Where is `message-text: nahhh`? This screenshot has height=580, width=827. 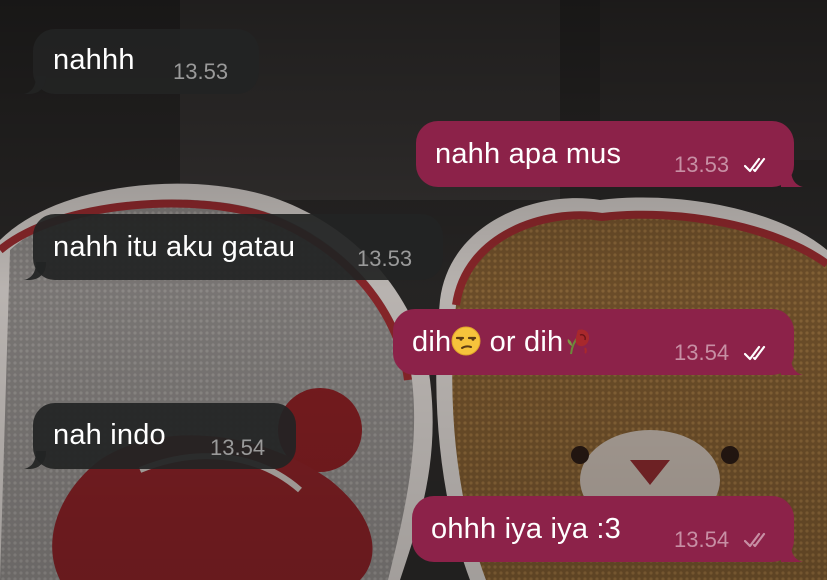
message-text: nahhh is located at coordinates (94, 60).